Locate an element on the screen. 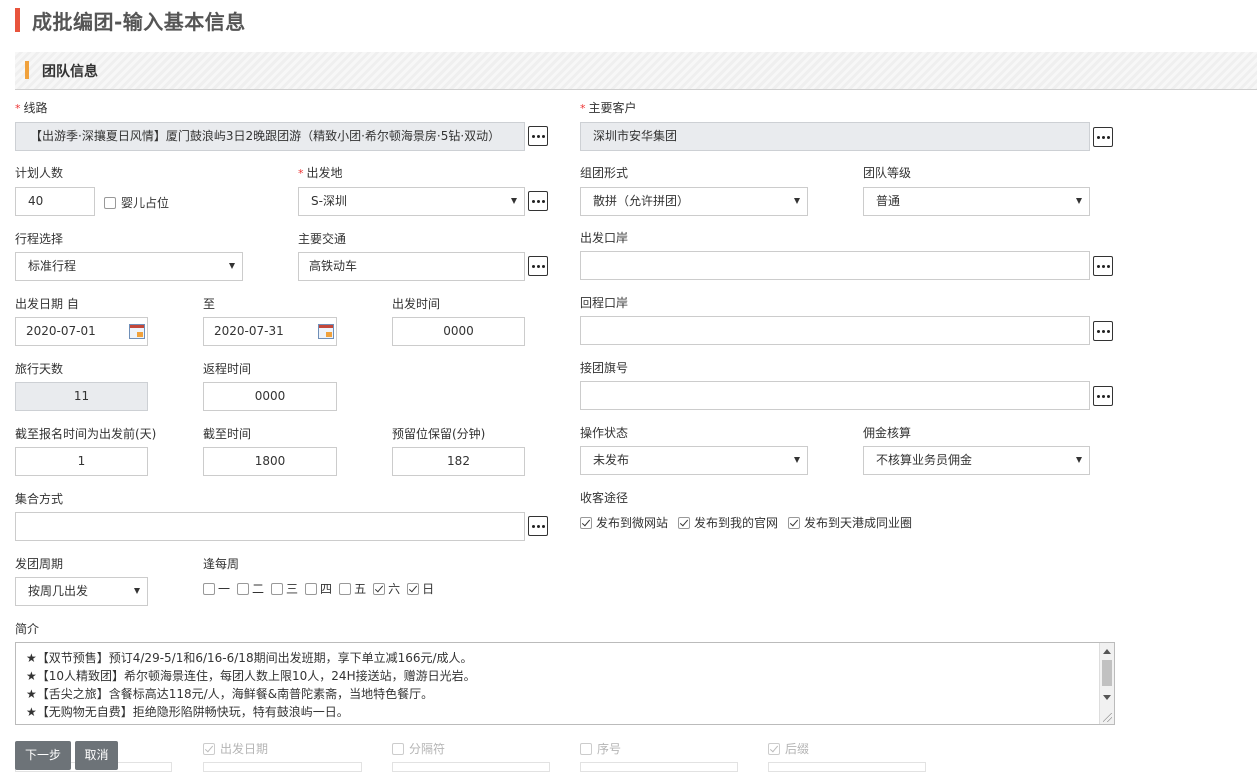 This screenshot has height=772, width=1257. intro-scrollbar is located at coordinates (1106, 683).